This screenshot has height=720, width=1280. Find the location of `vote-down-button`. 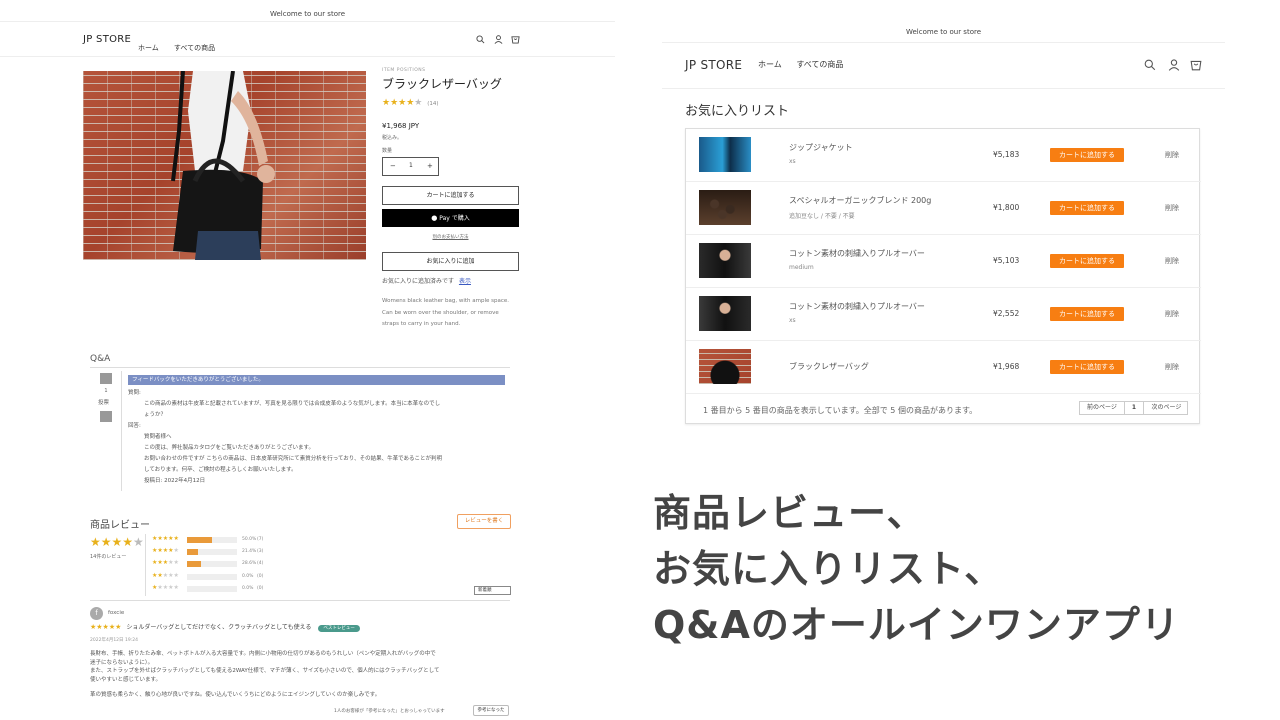

vote-down-button is located at coordinates (106, 416).